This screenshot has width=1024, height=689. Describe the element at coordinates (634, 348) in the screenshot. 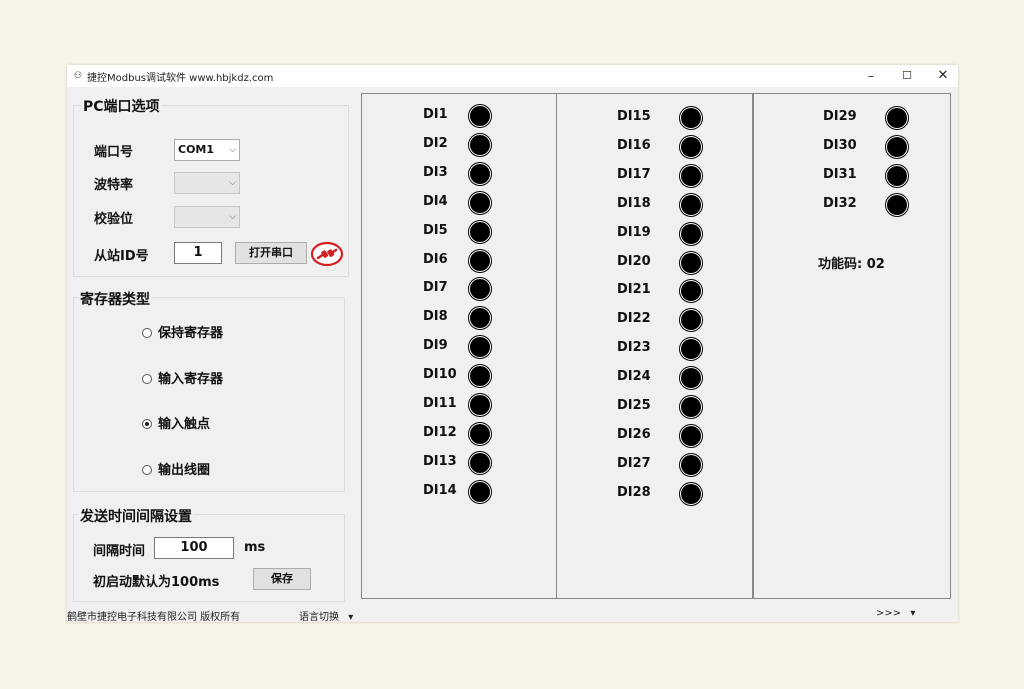

I see `di-label: DI23` at that location.